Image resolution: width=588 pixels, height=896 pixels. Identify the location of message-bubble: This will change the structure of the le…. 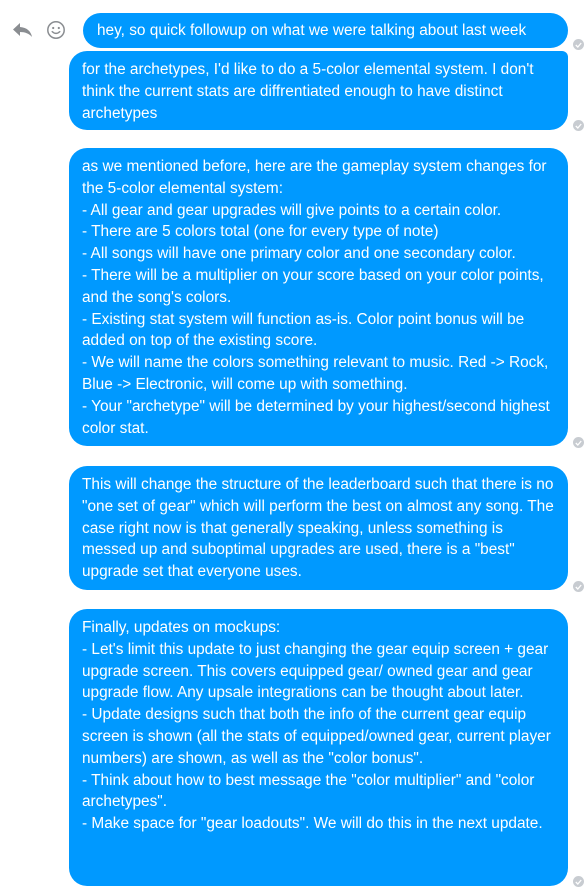
(318, 528).